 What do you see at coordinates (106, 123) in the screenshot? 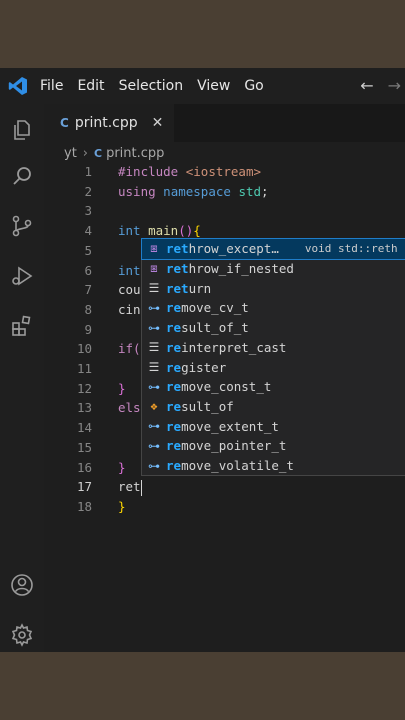
I see `tab-label: print.cpp` at bounding box center [106, 123].